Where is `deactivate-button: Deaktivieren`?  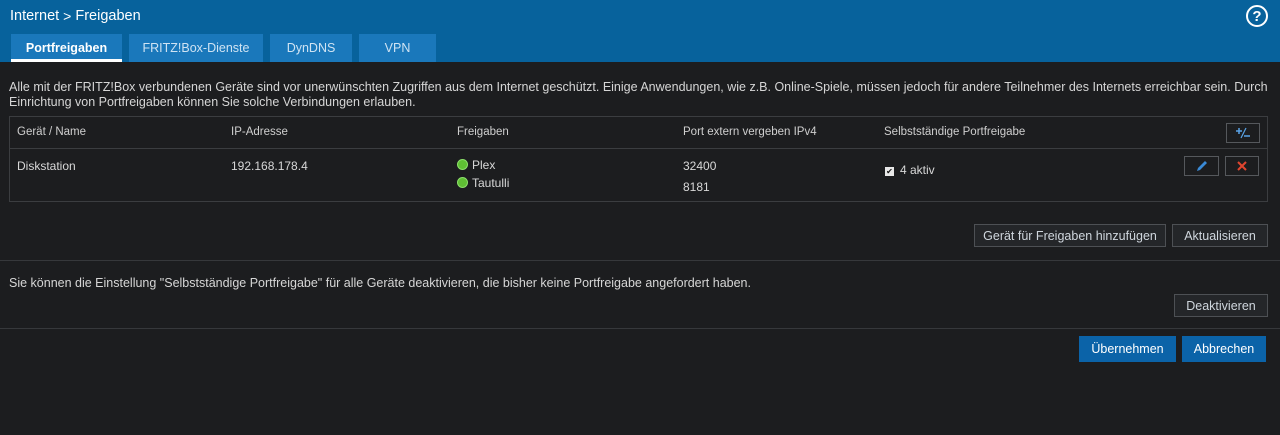
deactivate-button: Deaktivieren is located at coordinates (1221, 305).